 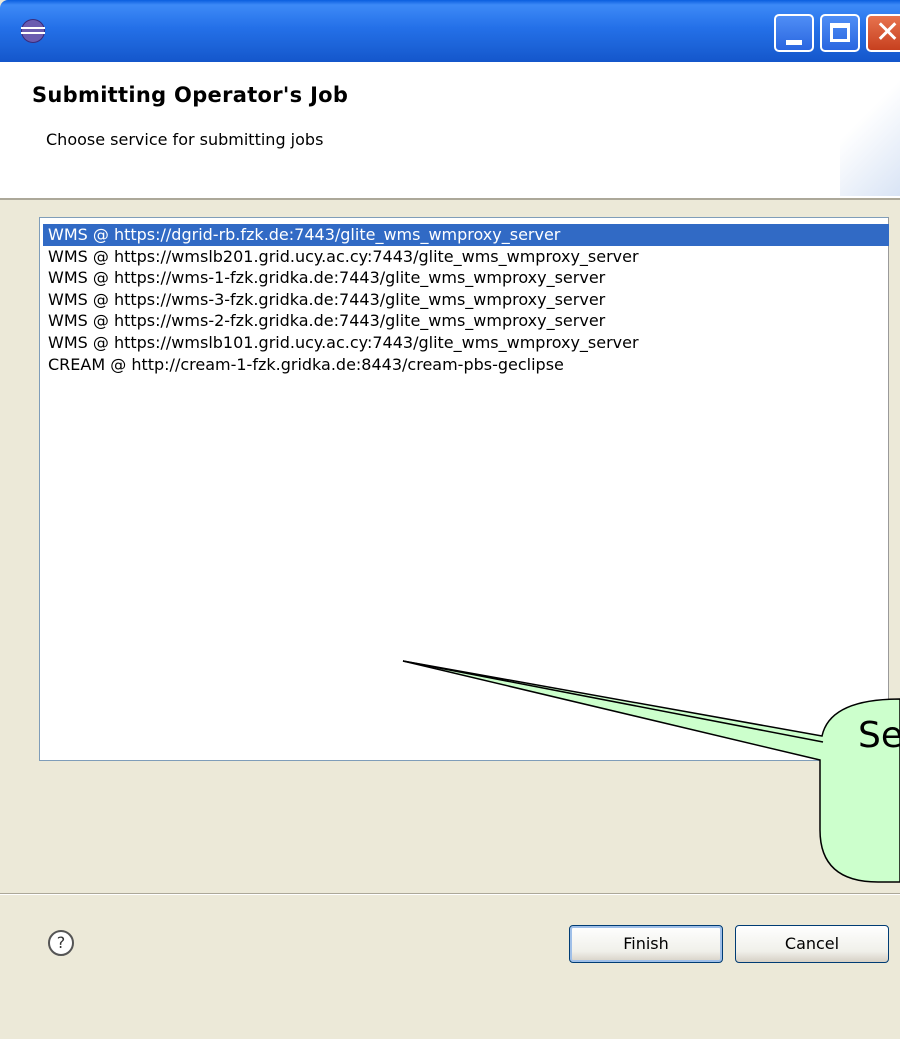 I want to click on maximize-button, so click(x=840, y=33).